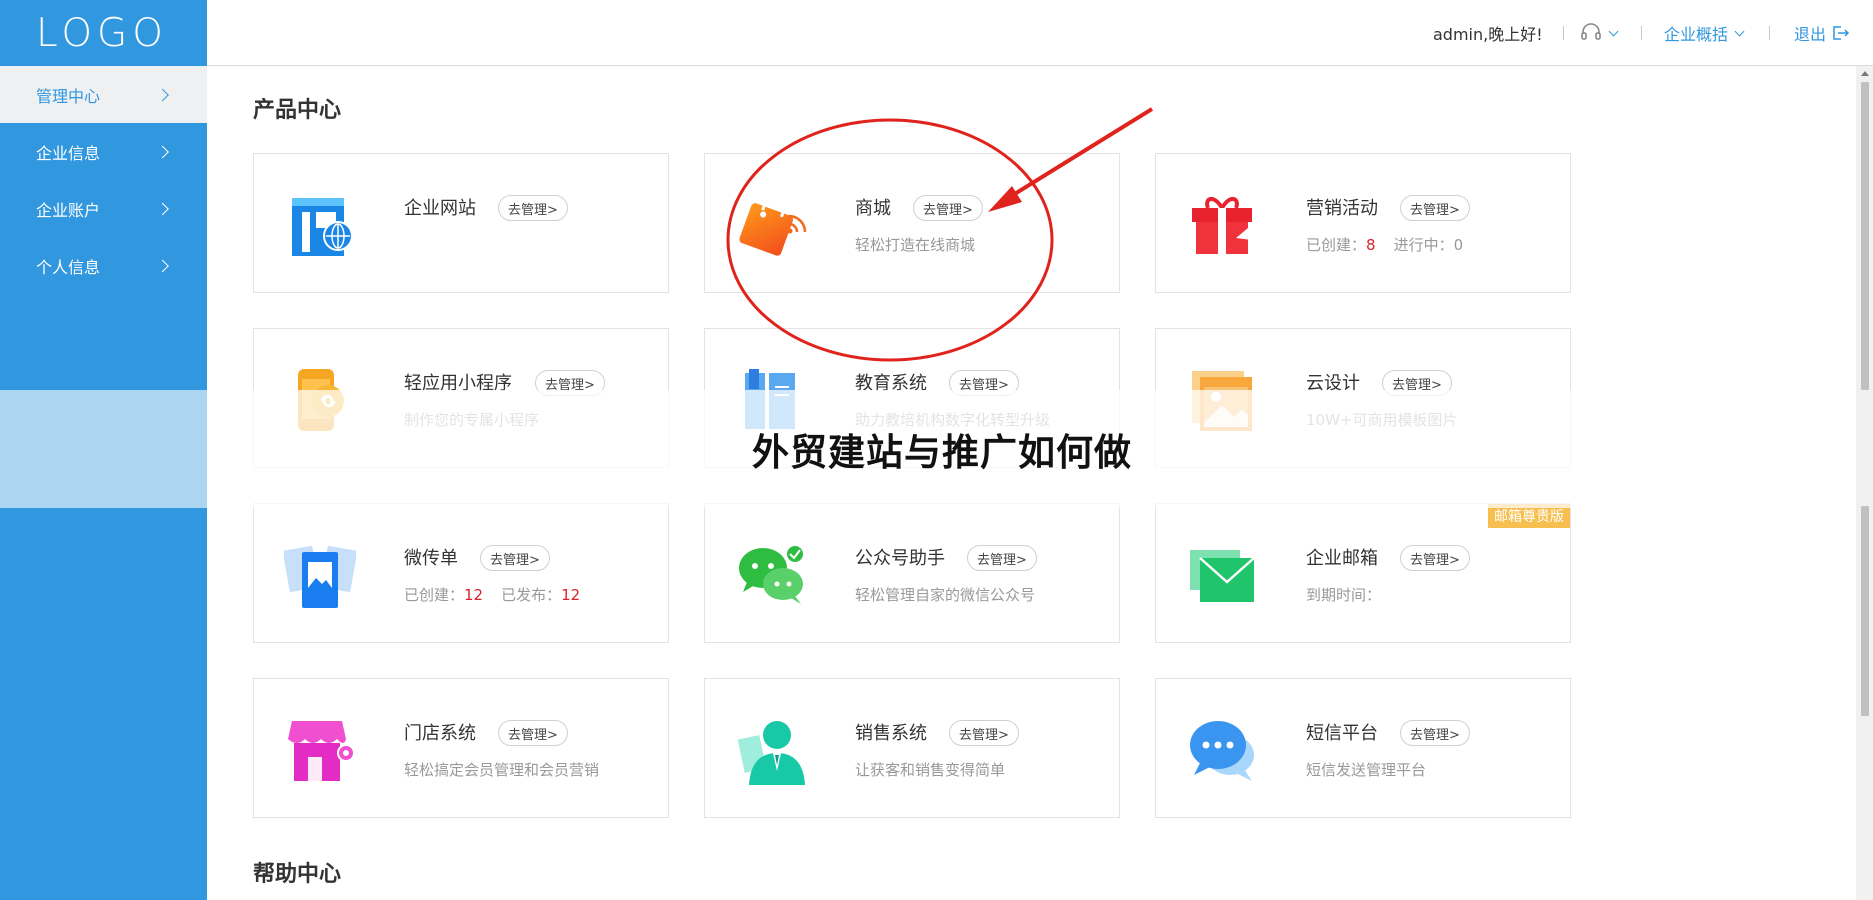 Image resolution: width=1873 pixels, height=900 pixels. Describe the element at coordinates (320, 576) in the screenshot. I see `flyer-icon` at that location.